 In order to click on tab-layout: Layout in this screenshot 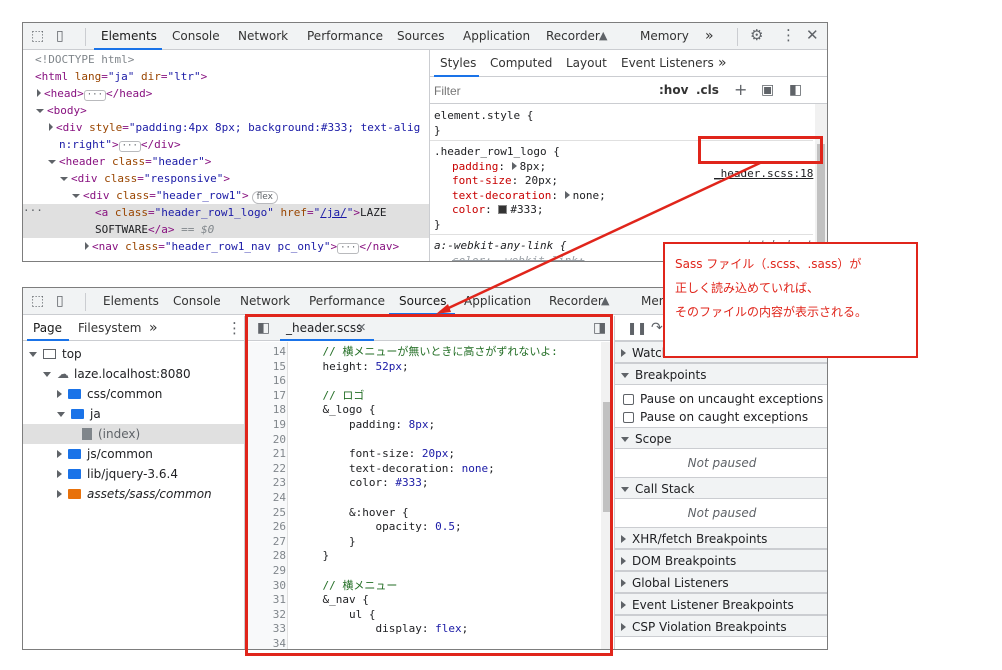, I will do `click(586, 63)`.